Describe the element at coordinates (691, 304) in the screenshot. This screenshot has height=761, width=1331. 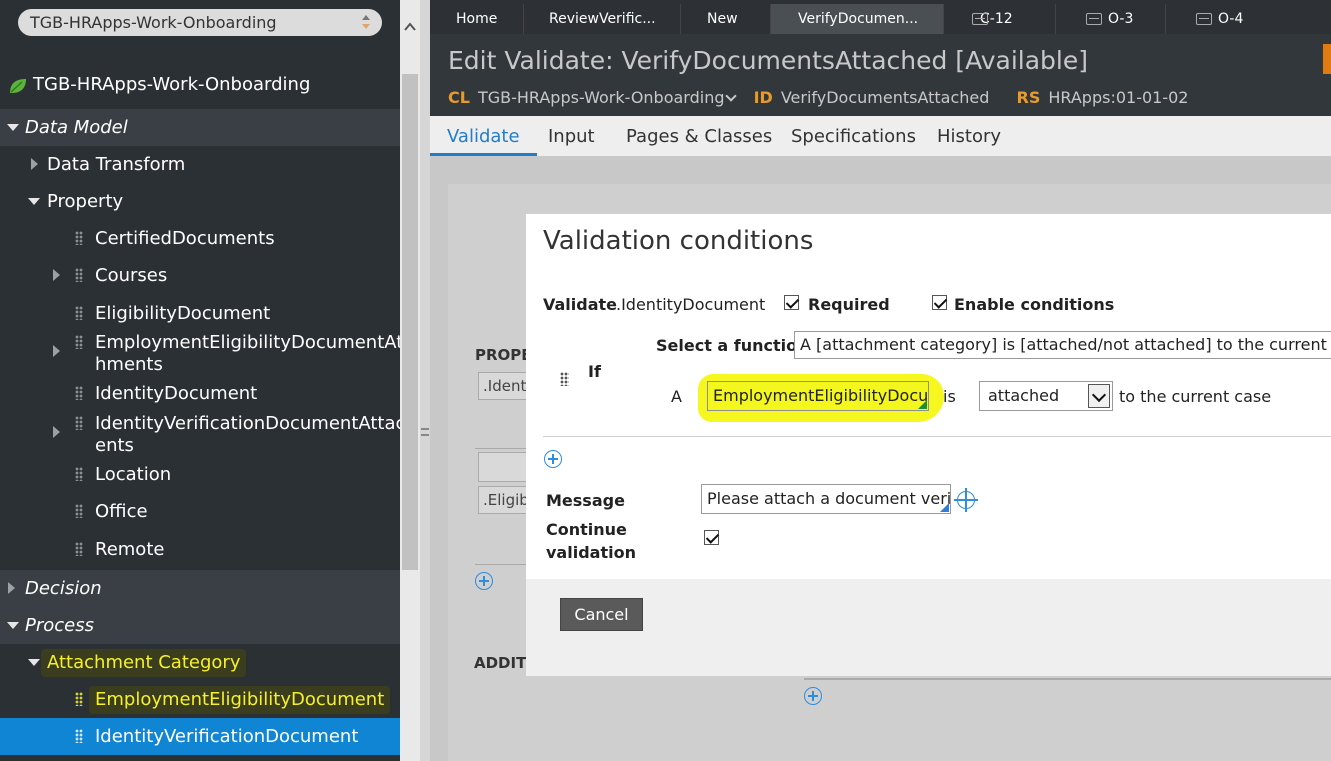
I see `validate-property: .IdentityDocument` at that location.